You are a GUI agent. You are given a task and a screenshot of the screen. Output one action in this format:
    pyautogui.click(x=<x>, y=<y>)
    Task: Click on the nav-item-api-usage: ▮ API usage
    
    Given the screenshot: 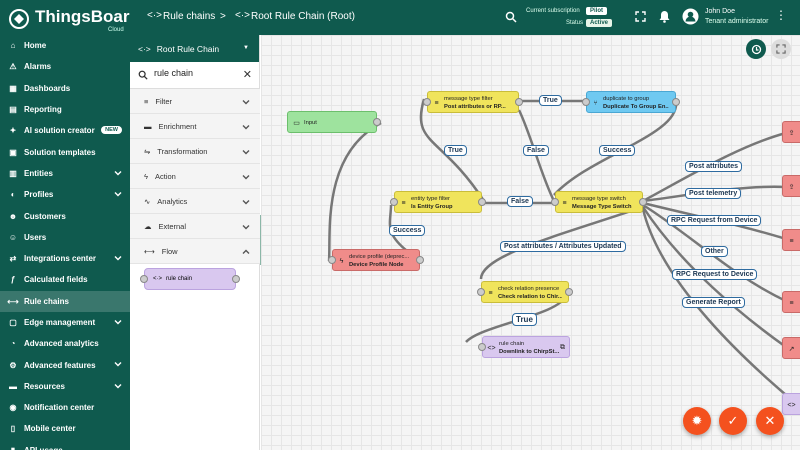 What is the action you would take?
    pyautogui.click(x=65, y=445)
    